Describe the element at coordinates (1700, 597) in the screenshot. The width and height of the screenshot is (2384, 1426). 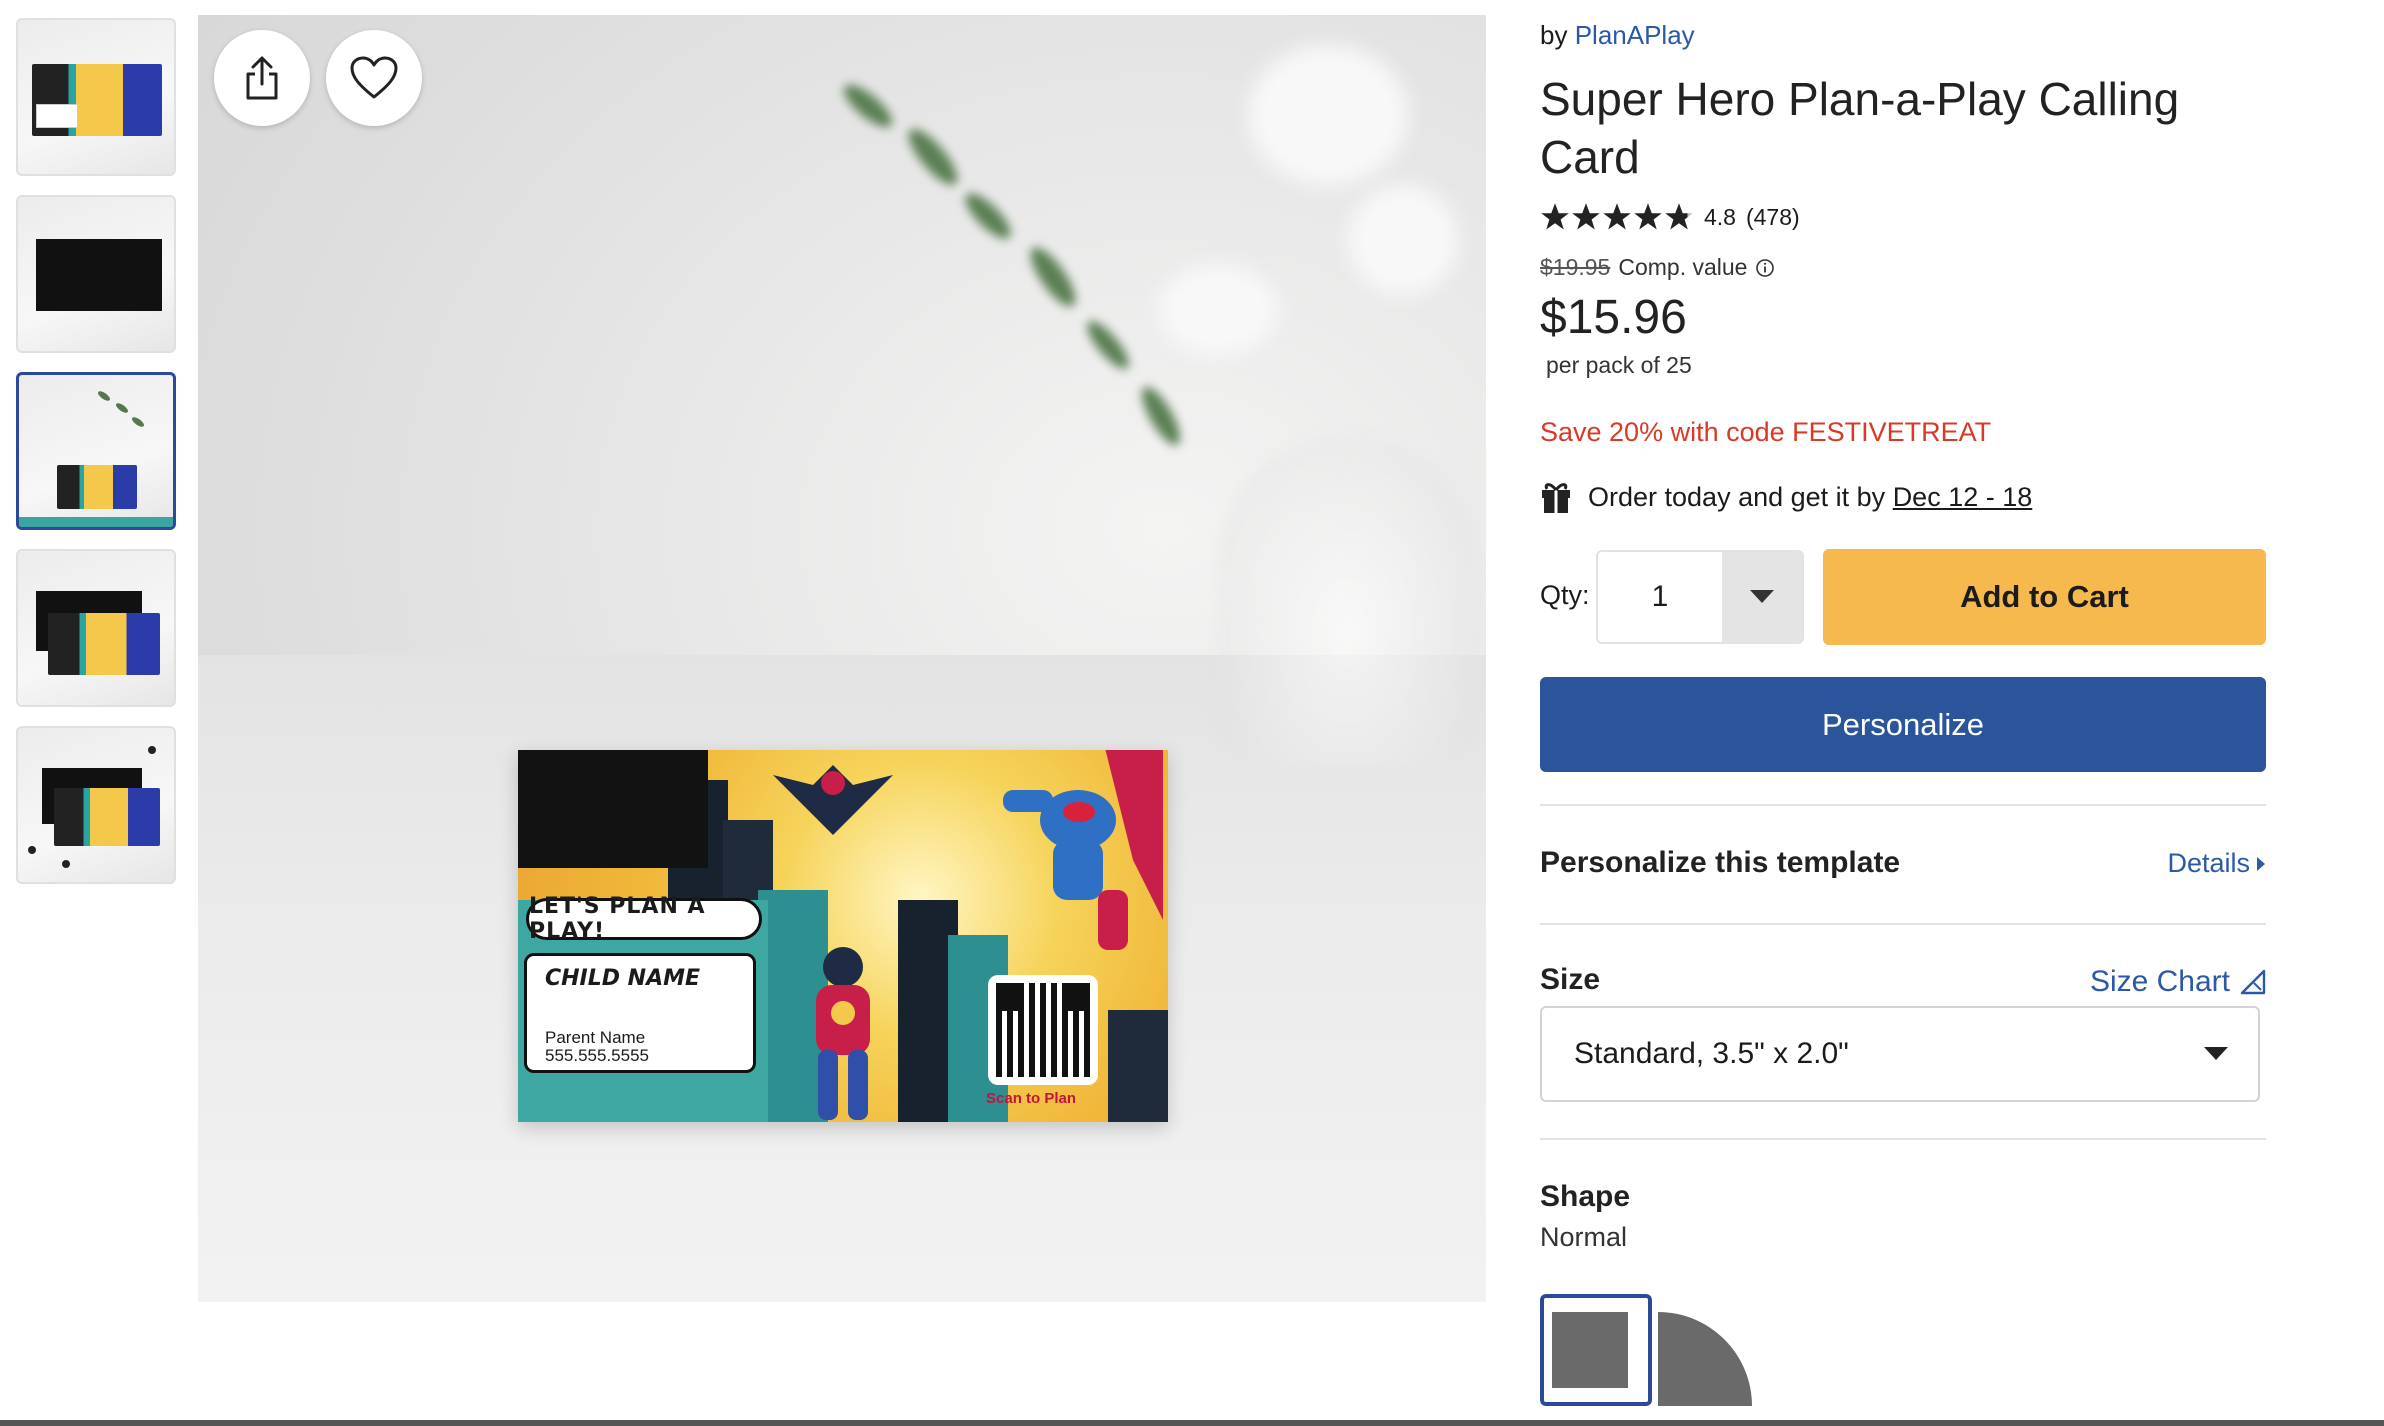
I see `quantity-select: 1` at that location.